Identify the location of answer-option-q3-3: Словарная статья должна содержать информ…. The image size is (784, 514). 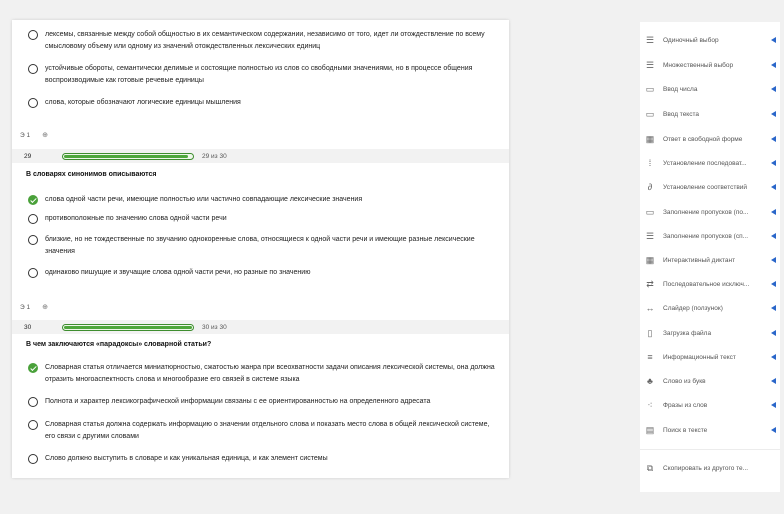
(264, 431).